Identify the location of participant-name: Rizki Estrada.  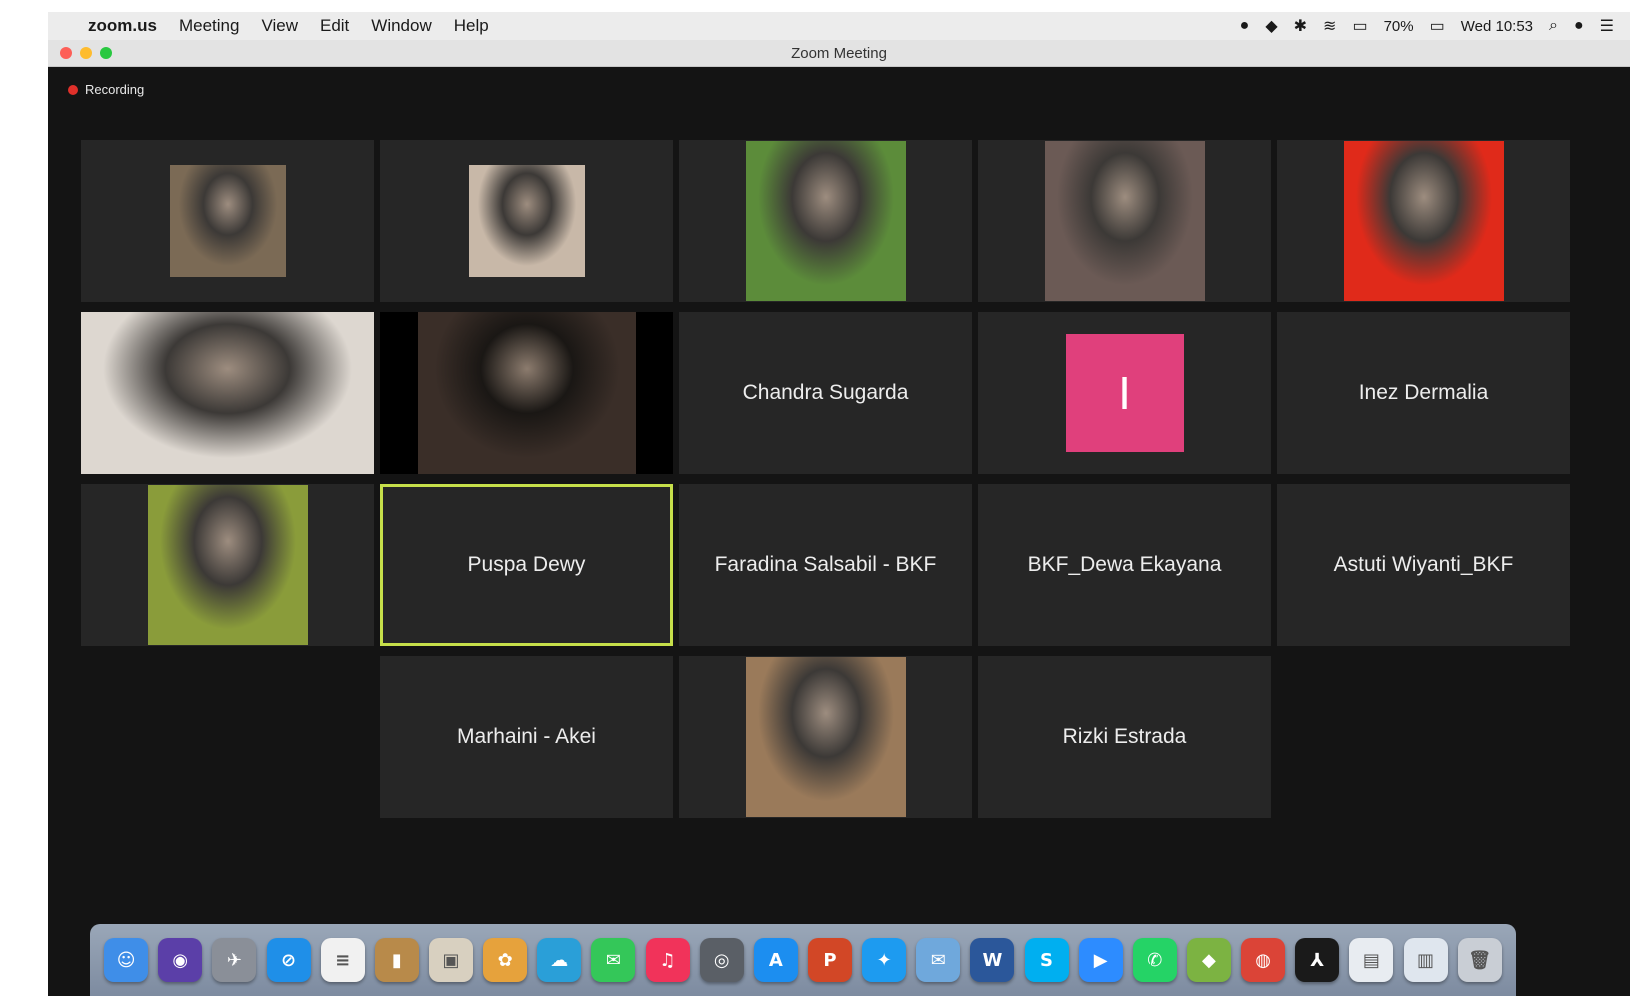
(1124, 736).